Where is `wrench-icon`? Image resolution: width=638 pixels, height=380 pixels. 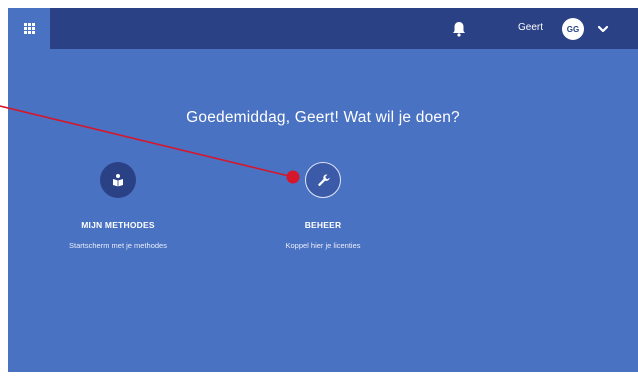 wrench-icon is located at coordinates (324, 180).